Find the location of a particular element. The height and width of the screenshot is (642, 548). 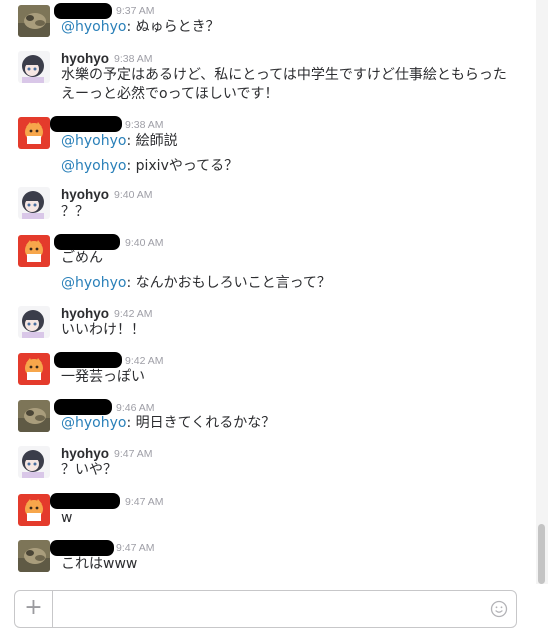

smiley-icon is located at coordinates (499, 609).